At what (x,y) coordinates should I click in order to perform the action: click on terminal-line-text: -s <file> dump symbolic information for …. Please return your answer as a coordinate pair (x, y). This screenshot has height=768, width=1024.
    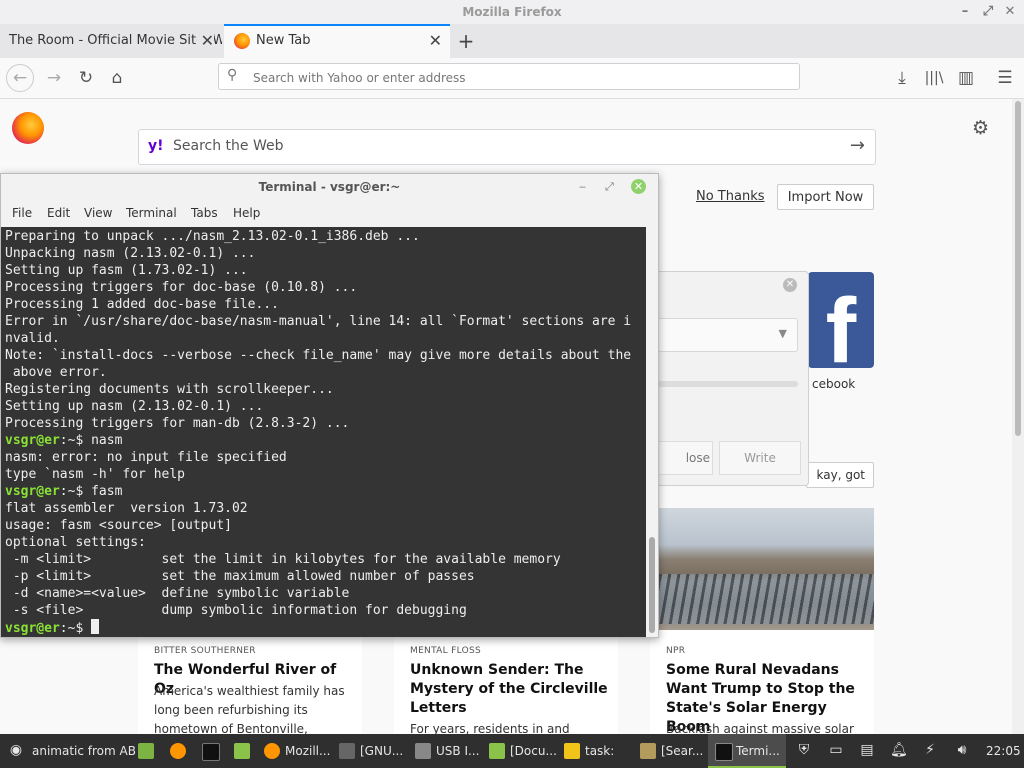
    Looking at the image, I should click on (236, 610).